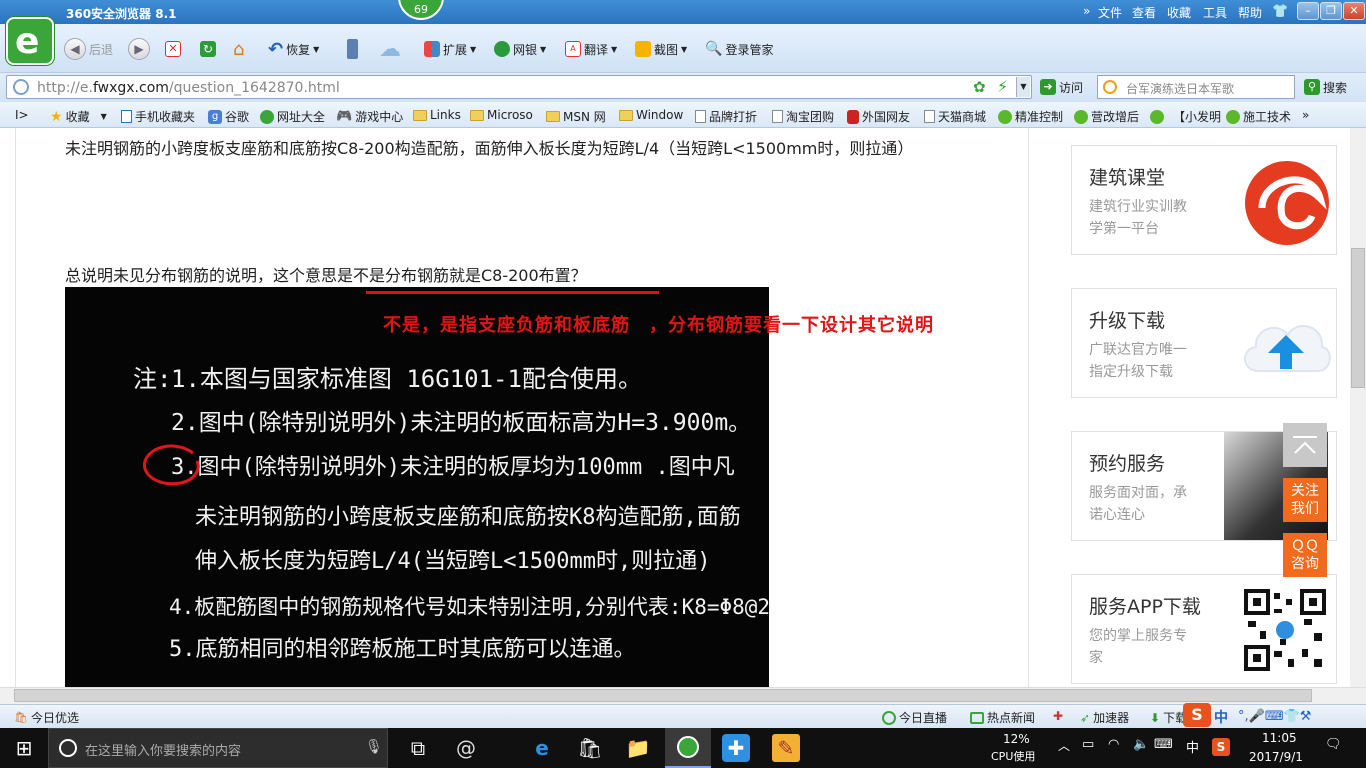 Image resolution: width=1366 pixels, height=768 pixels. Describe the element at coordinates (1221, 747) in the screenshot. I see `tray-sogou-icon: S` at that location.